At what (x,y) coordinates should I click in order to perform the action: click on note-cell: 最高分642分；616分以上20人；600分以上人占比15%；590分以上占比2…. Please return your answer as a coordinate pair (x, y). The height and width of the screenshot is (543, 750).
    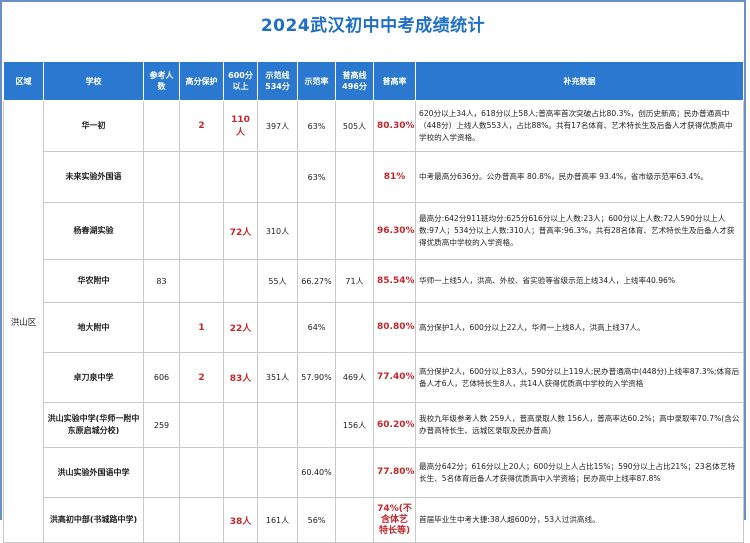
    Looking at the image, I should click on (579, 472).